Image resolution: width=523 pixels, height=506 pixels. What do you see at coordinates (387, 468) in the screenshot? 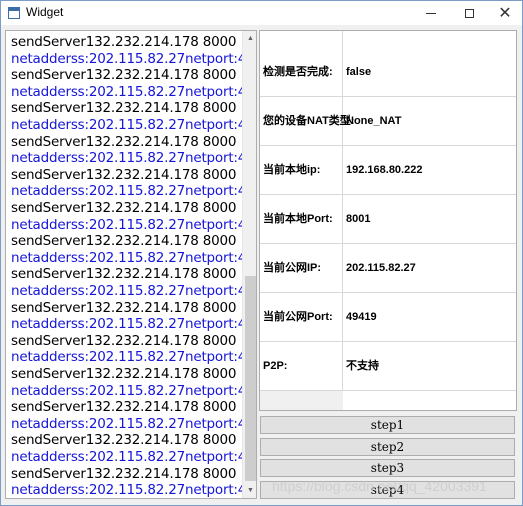
I see `step3-button: step3` at bounding box center [387, 468].